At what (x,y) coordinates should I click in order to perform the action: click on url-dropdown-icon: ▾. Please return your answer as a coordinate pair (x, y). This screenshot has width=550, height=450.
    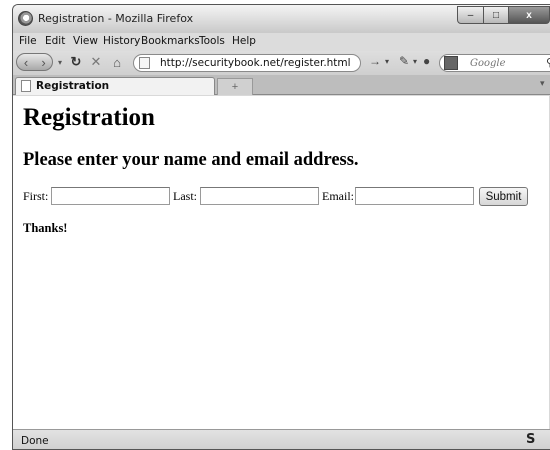
    Looking at the image, I should click on (387, 61).